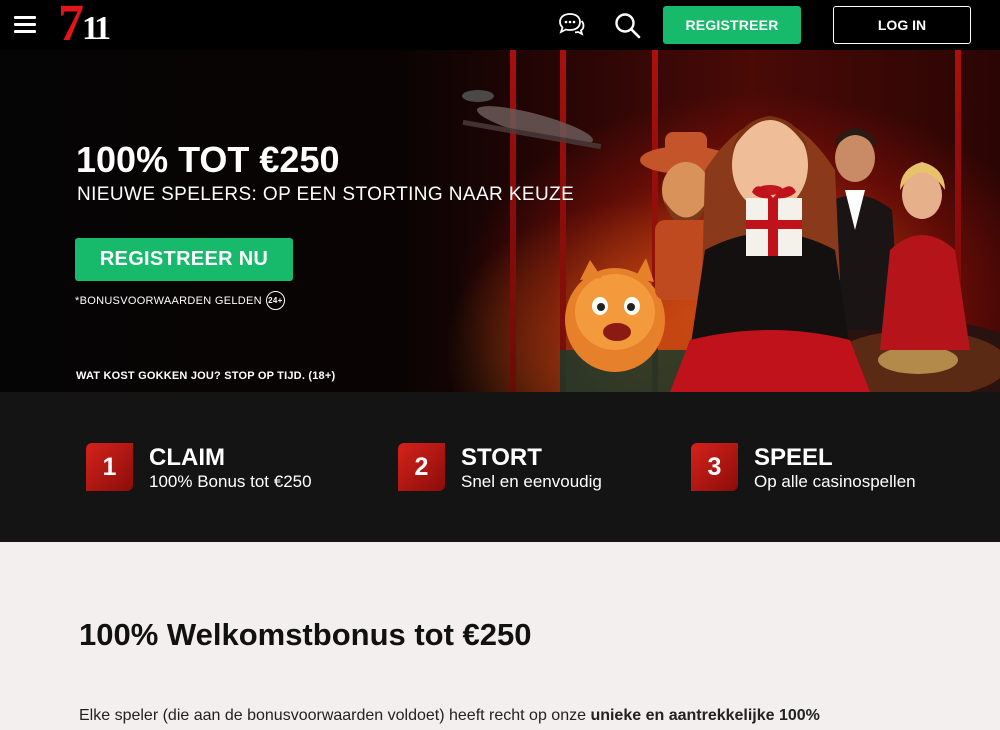  I want to click on logo: 7 11, so click(90, 26).